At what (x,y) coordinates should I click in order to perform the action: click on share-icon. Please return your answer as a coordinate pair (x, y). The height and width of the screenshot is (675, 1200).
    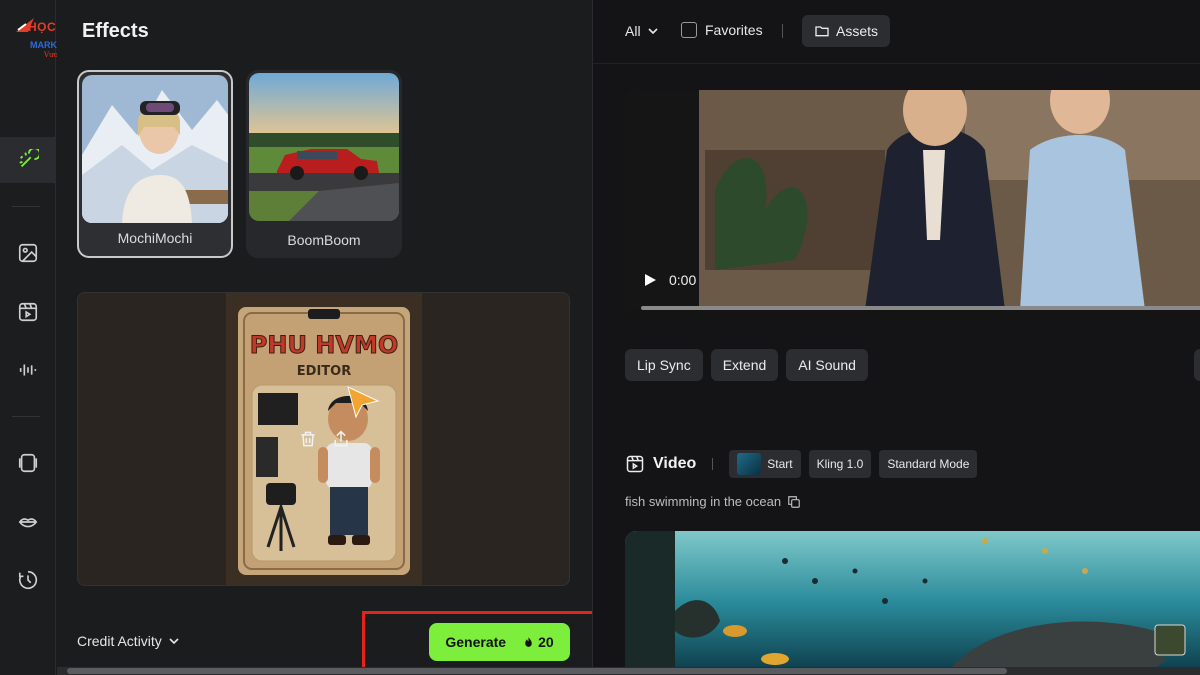
    Looking at the image, I should click on (341, 439).